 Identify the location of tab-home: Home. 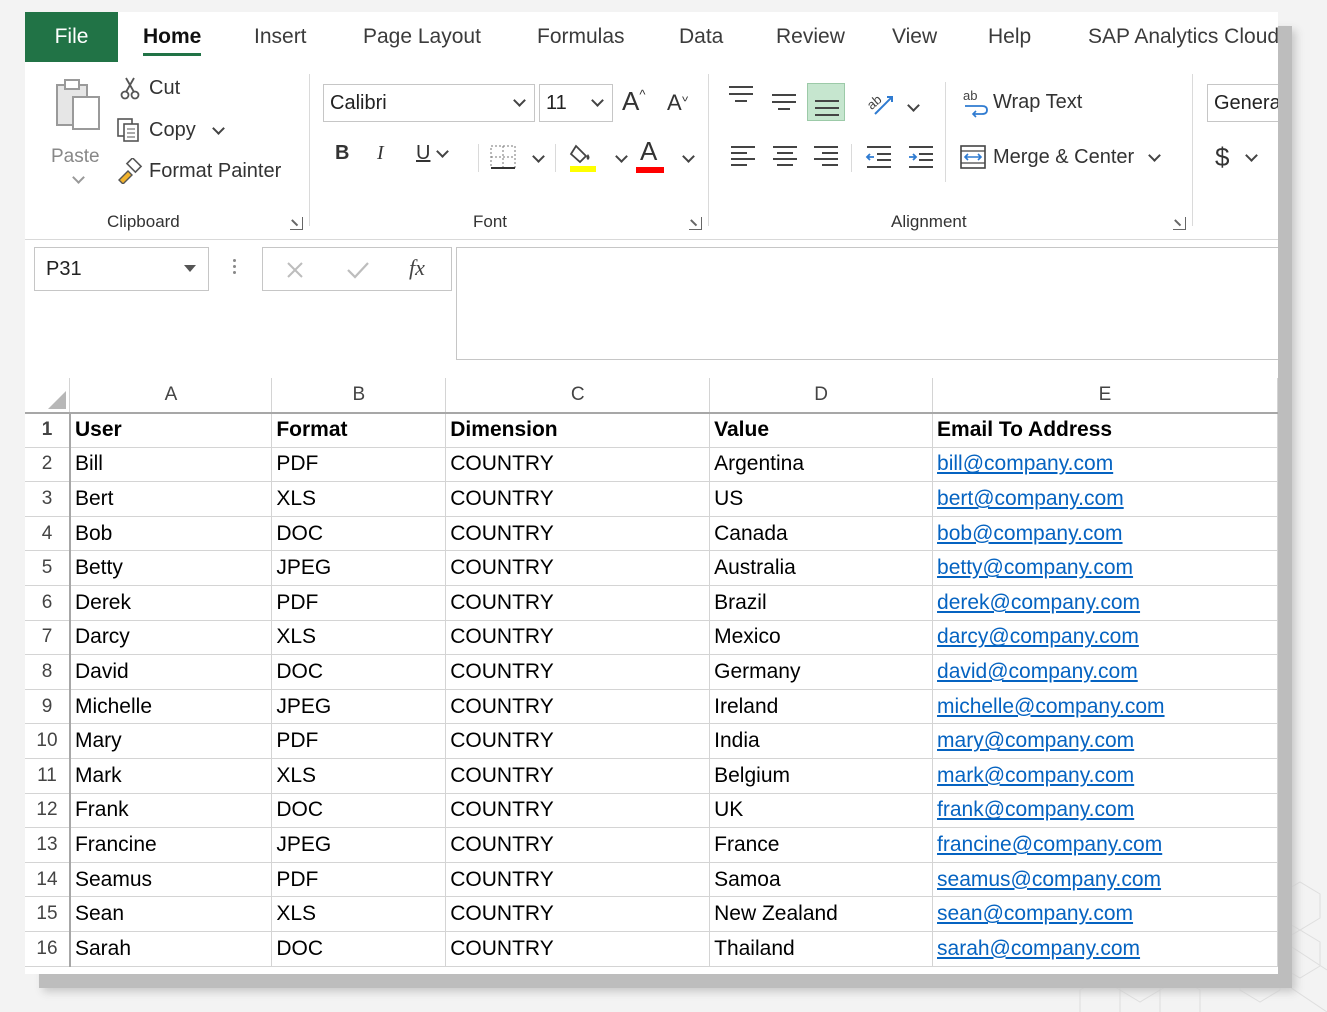
(172, 37).